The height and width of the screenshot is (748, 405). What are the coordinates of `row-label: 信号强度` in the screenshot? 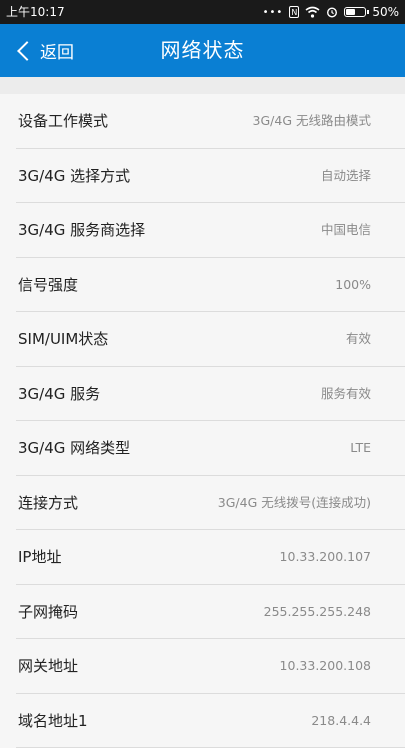 It's located at (48, 285).